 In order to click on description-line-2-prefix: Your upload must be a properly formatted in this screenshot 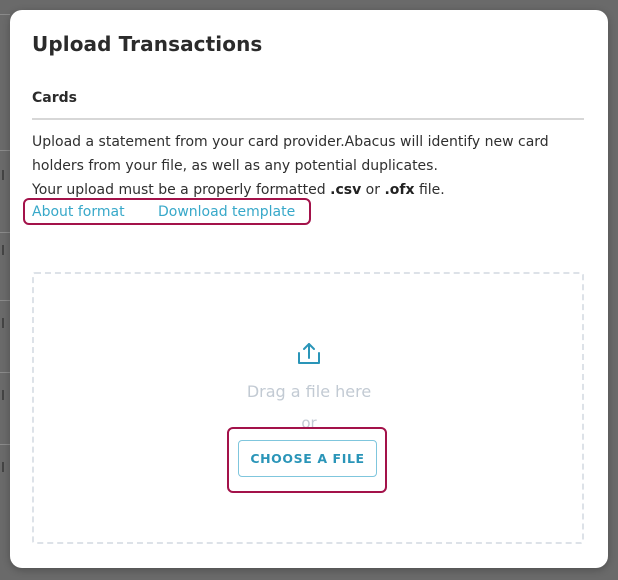, I will do `click(181, 190)`.